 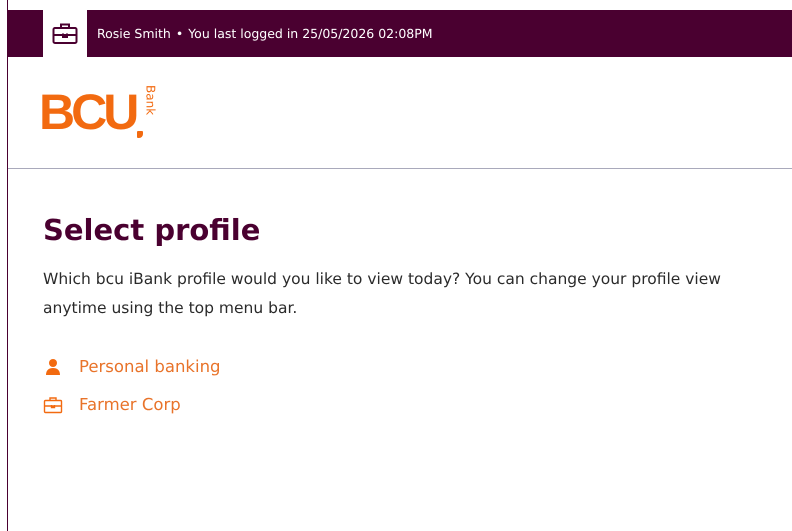 What do you see at coordinates (382, 294) in the screenshot?
I see `intro-text: Which bcu iBank profile would you like to view today? You can change your profile view anytime using the top menu bar.` at bounding box center [382, 294].